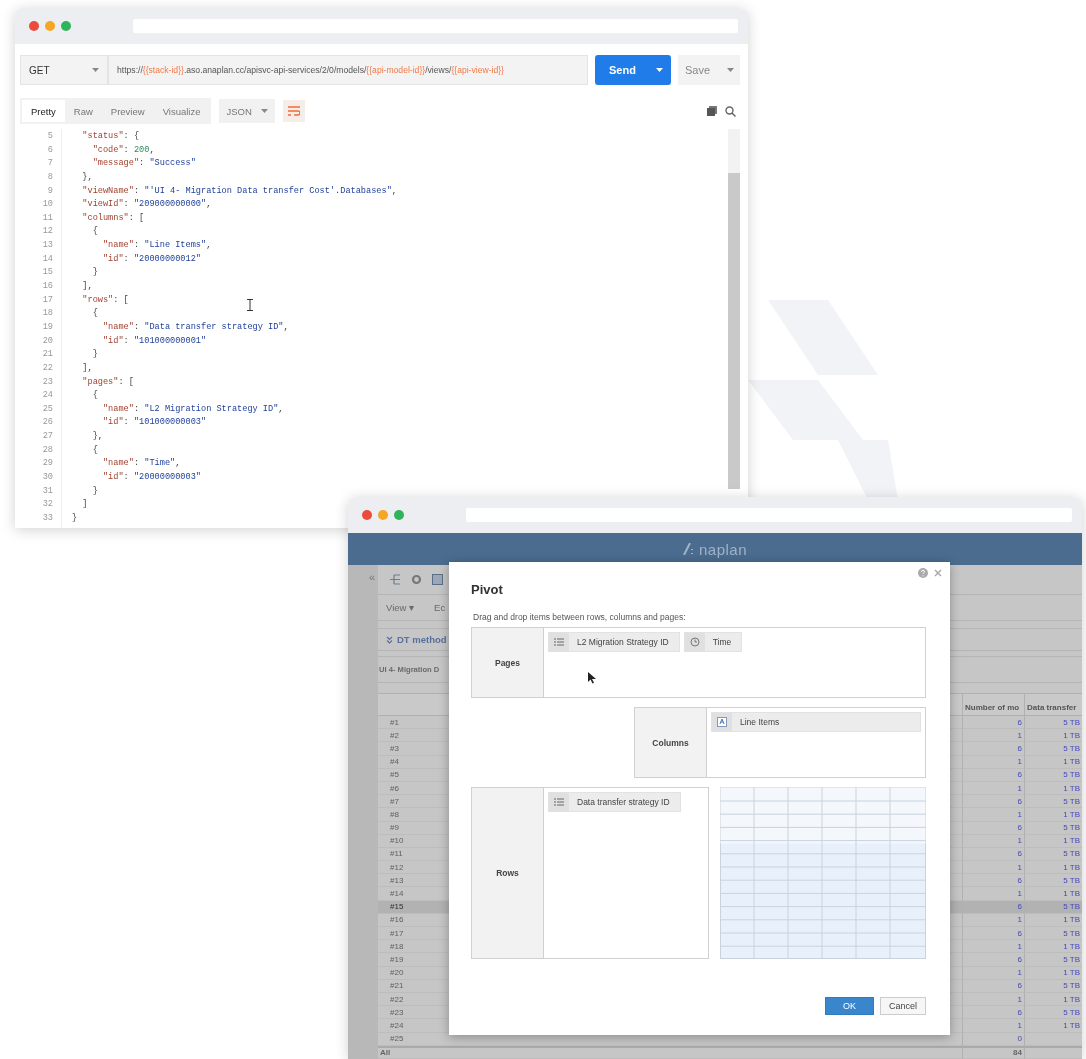 This screenshot has height=1059, width=1086. Describe the element at coordinates (734, 309) in the screenshot. I see `scrollbar` at that location.